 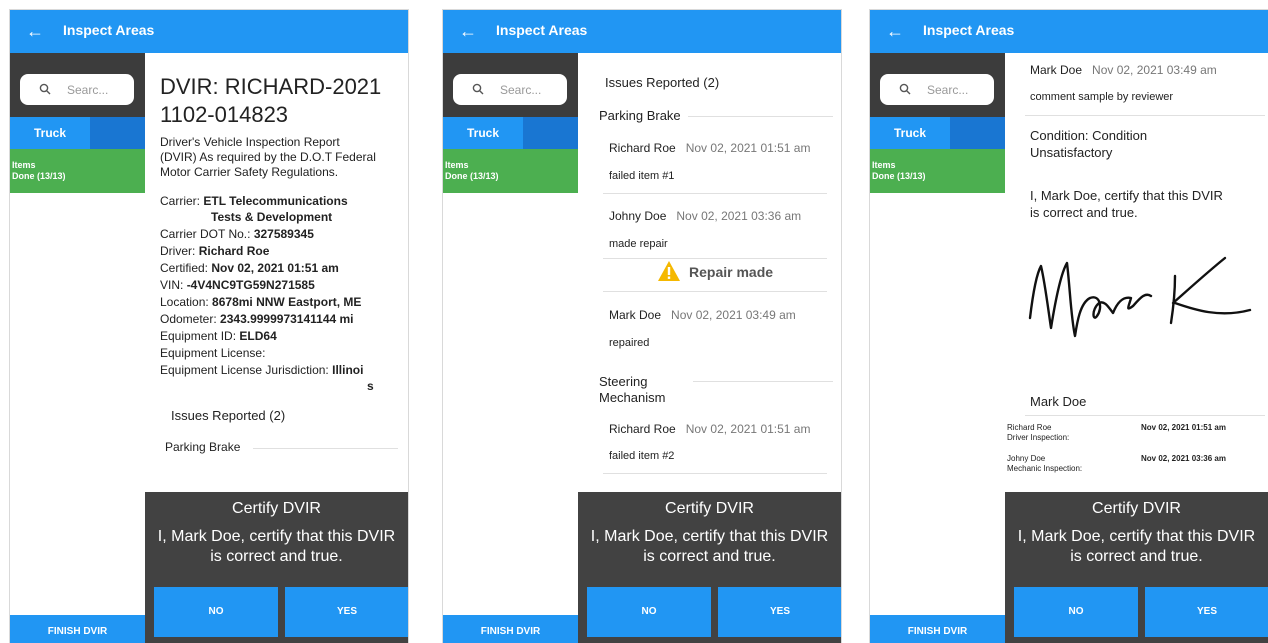 What do you see at coordinates (370, 386) in the screenshot?
I see `jurisdiction-value-line2: s` at bounding box center [370, 386].